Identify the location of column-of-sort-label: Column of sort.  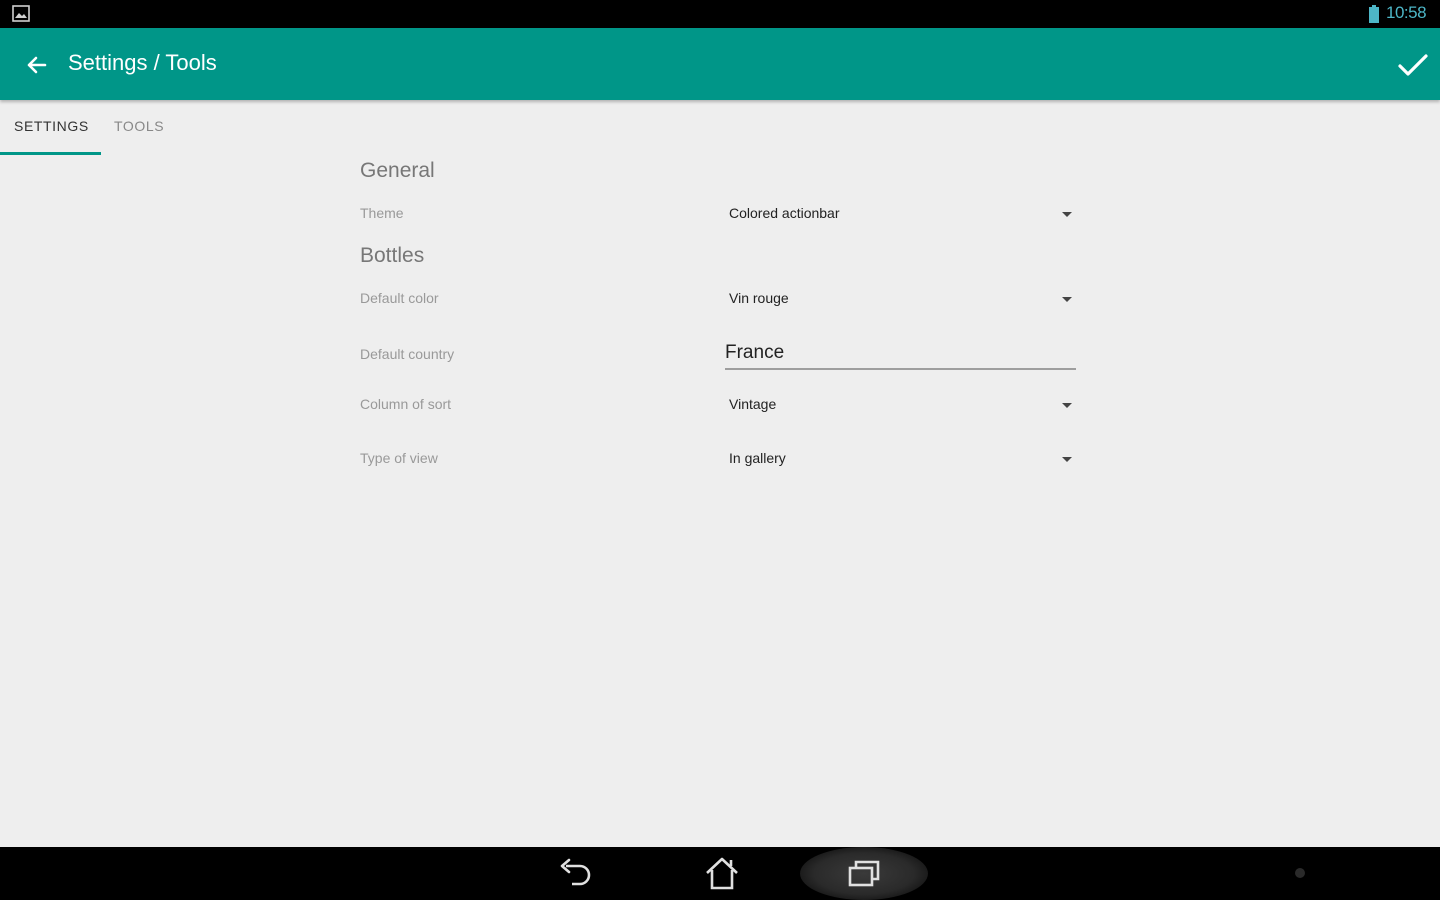
(406, 404).